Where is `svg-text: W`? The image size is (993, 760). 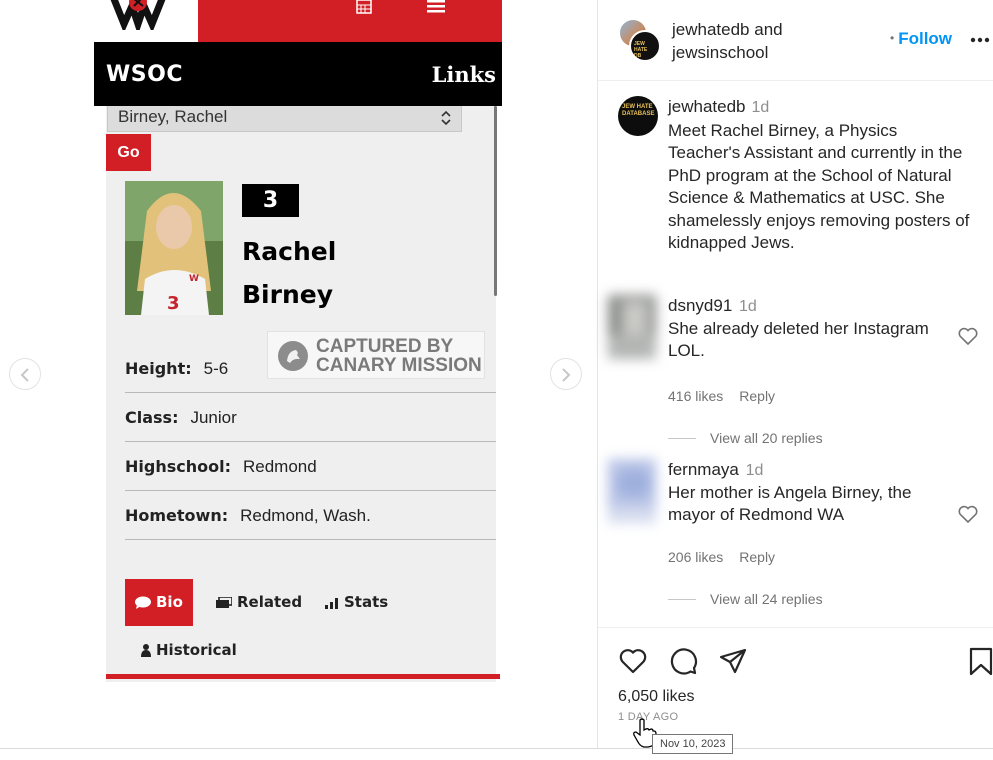
svg-text: W is located at coordinates (194, 279).